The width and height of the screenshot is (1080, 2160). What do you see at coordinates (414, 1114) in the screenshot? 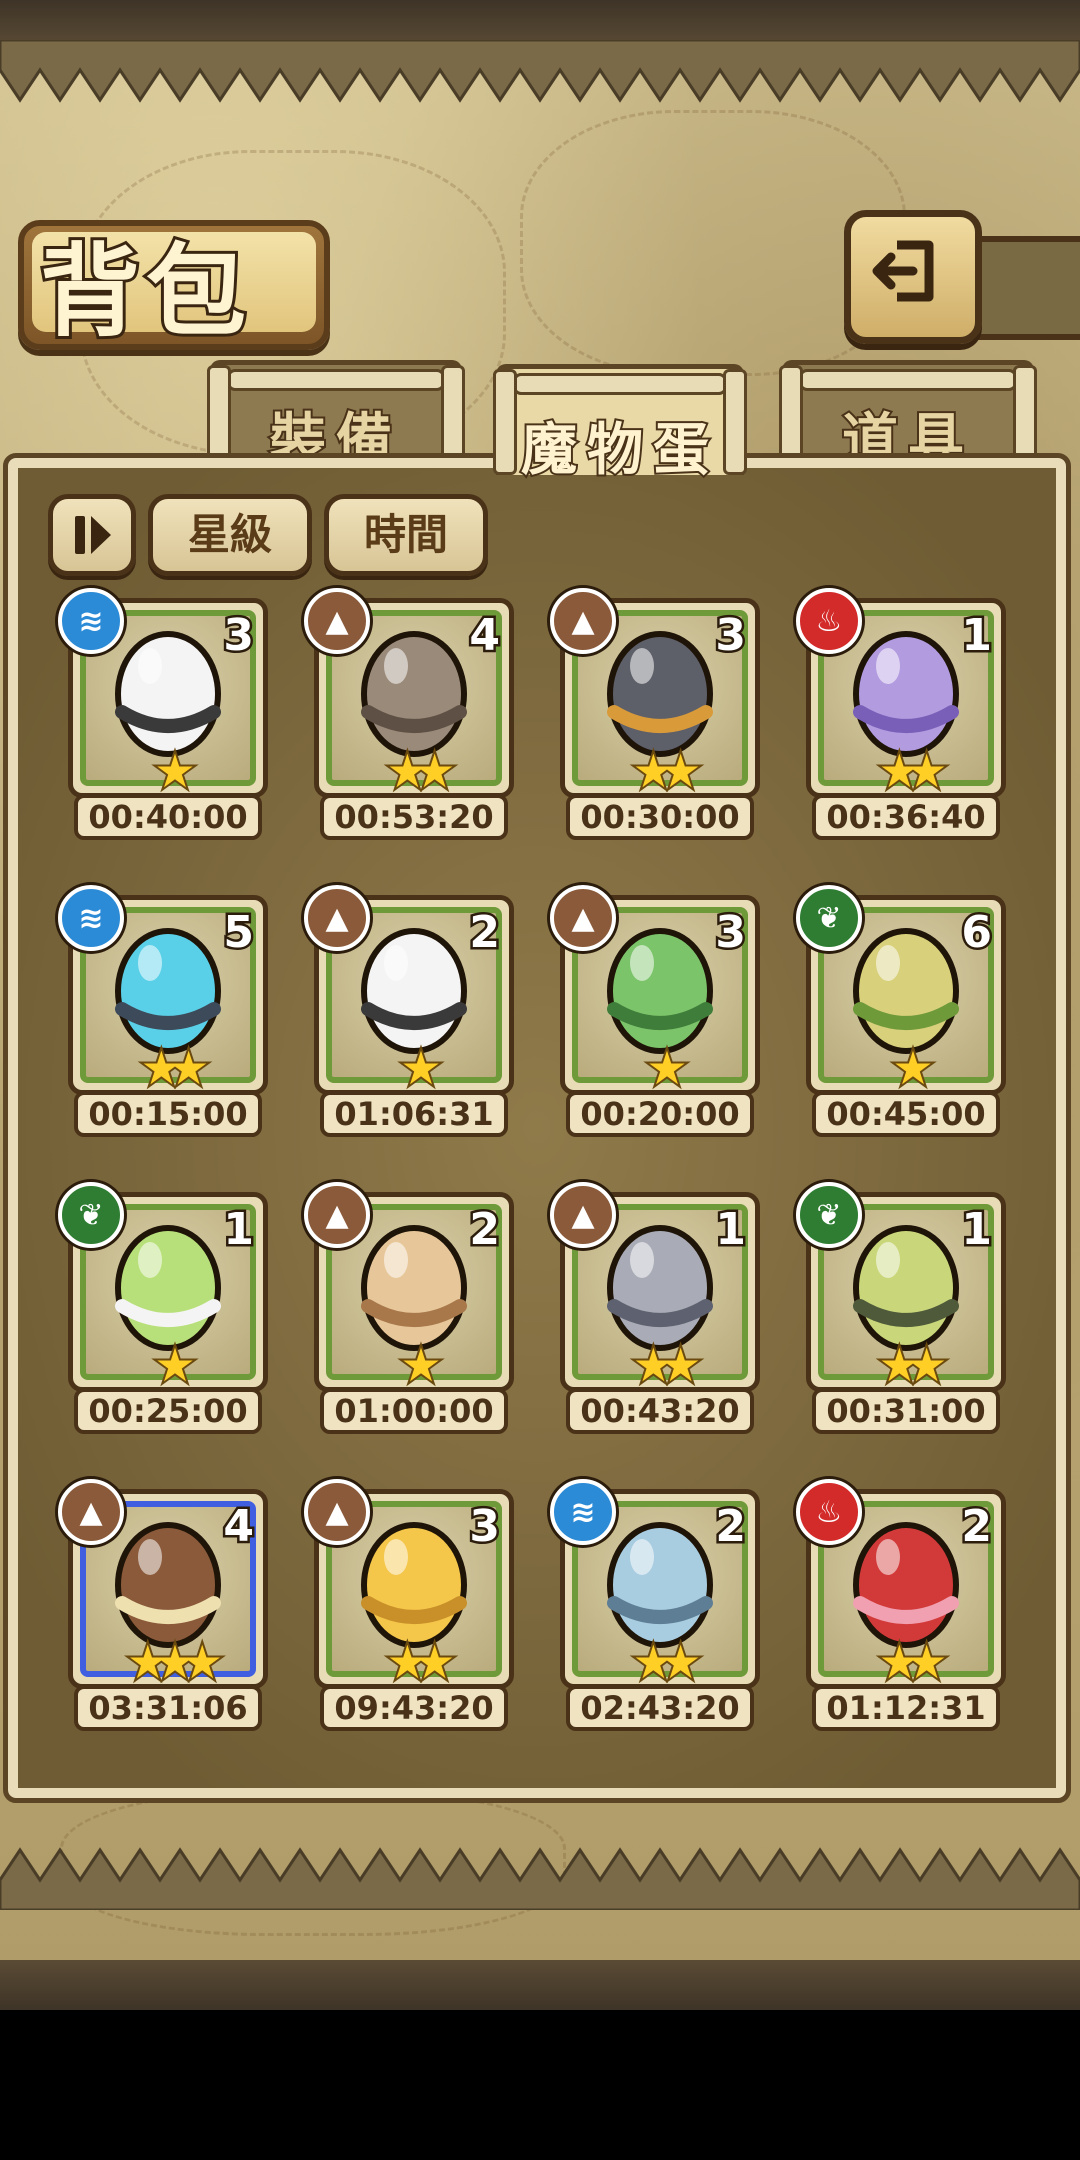
I see `hatch-timer: 01:06:31` at bounding box center [414, 1114].